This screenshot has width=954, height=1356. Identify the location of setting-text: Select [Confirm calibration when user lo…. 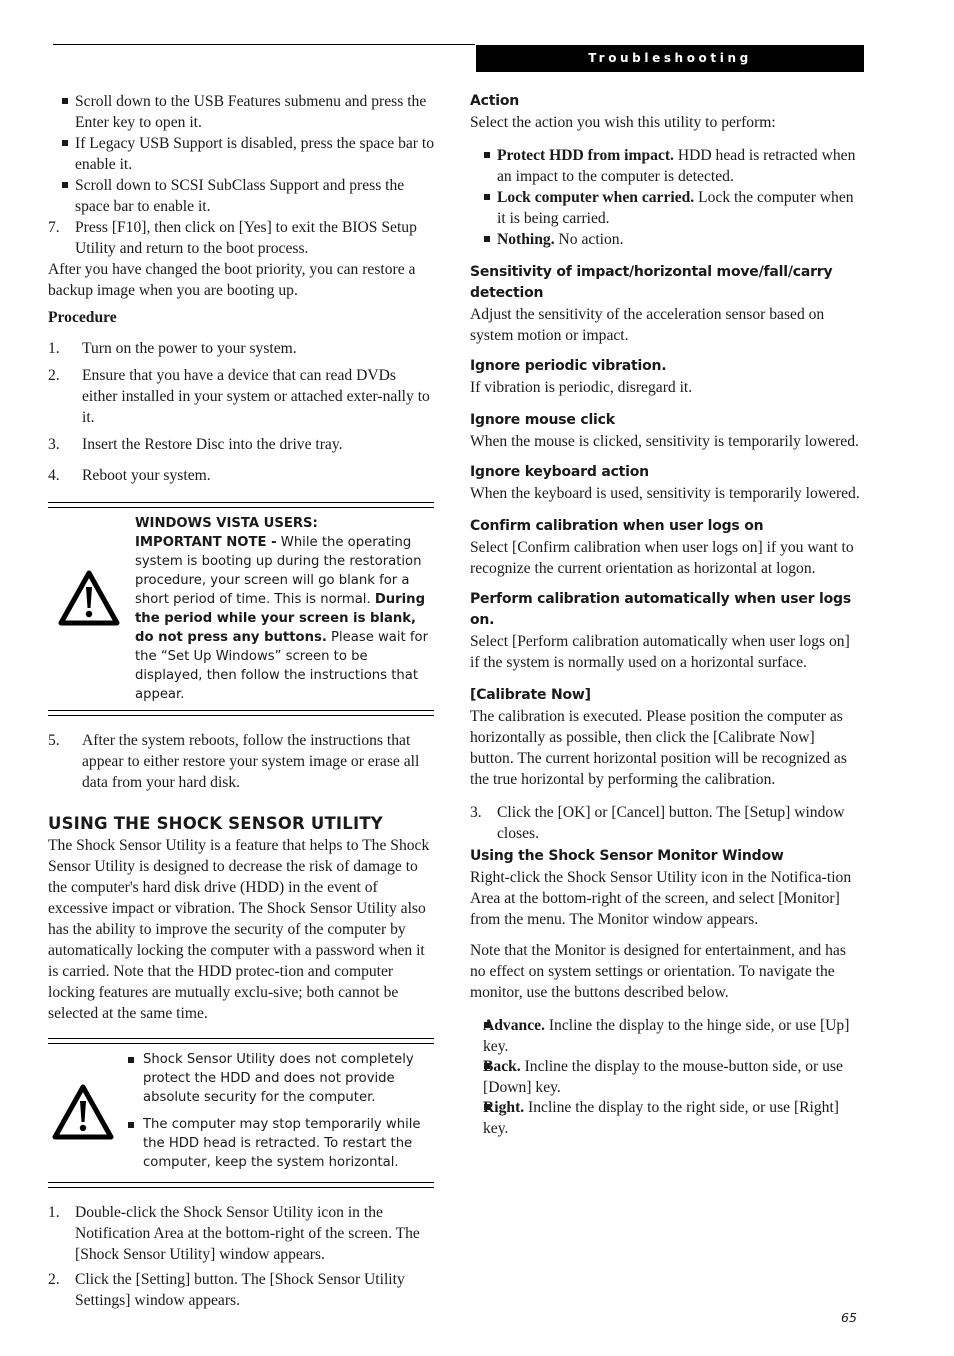
(662, 558).